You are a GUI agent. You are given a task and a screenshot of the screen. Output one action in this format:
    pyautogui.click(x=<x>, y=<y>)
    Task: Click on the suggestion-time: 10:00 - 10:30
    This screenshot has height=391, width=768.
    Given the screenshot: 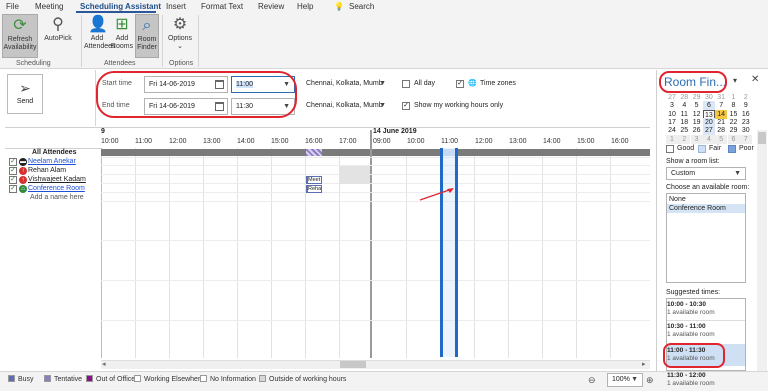 What is the action you would take?
    pyautogui.click(x=687, y=304)
    